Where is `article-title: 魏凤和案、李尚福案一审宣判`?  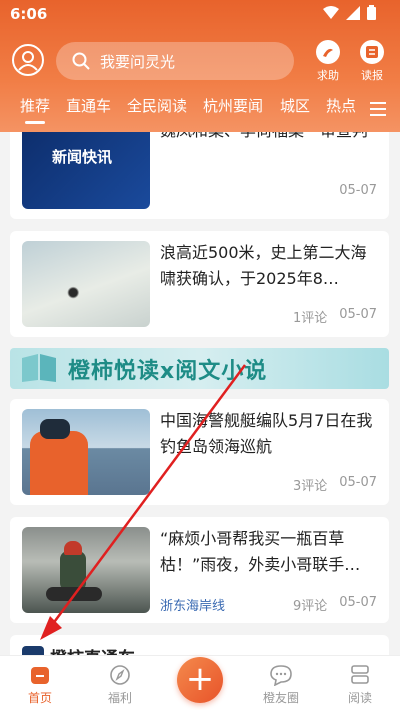 article-title: 魏凤和案、李尚福案一审宣判 is located at coordinates (268, 151).